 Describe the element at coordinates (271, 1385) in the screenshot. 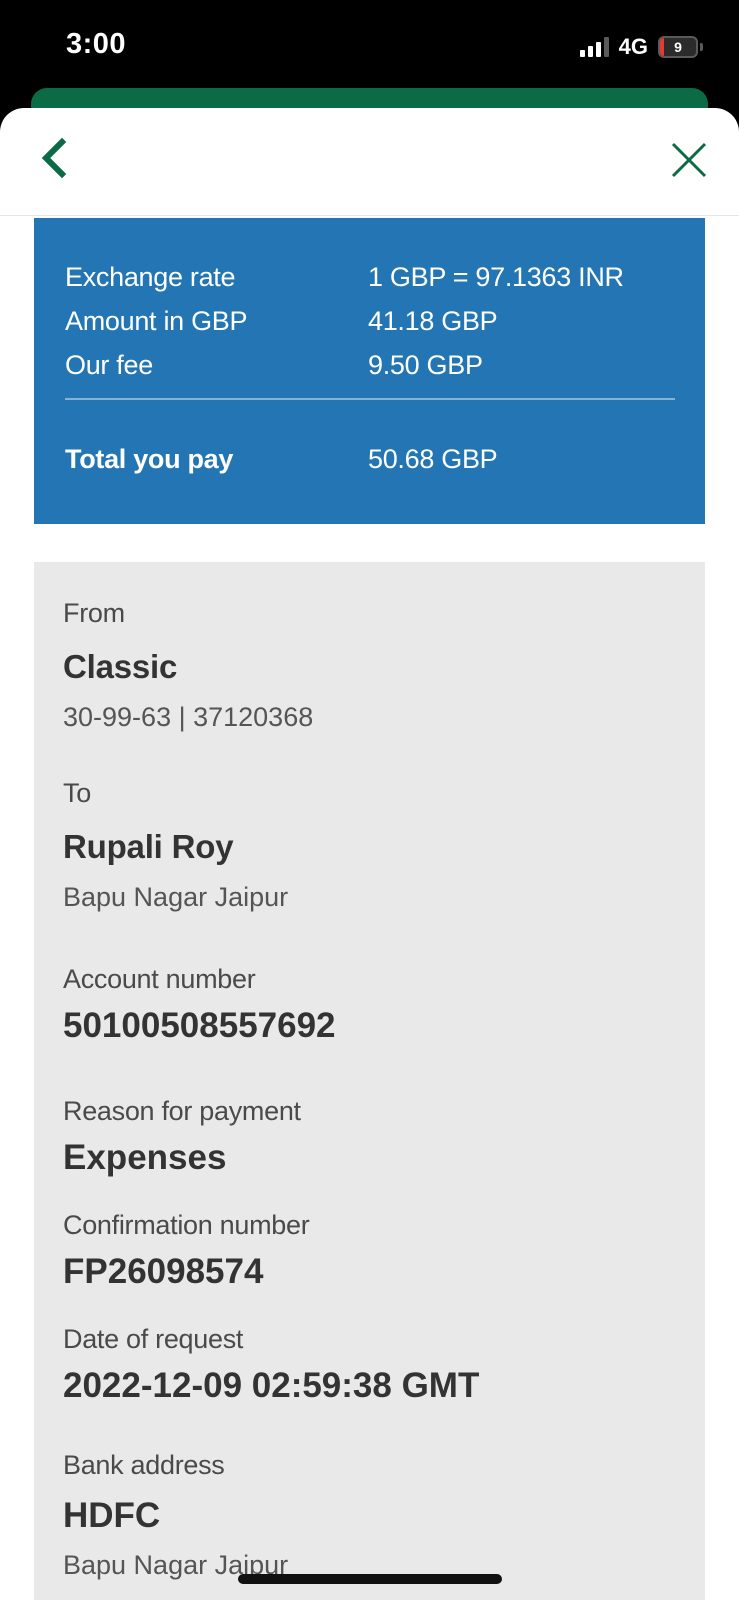

I see `date-of-request-value: 2022-12-09 02:59:38 GMT` at that location.